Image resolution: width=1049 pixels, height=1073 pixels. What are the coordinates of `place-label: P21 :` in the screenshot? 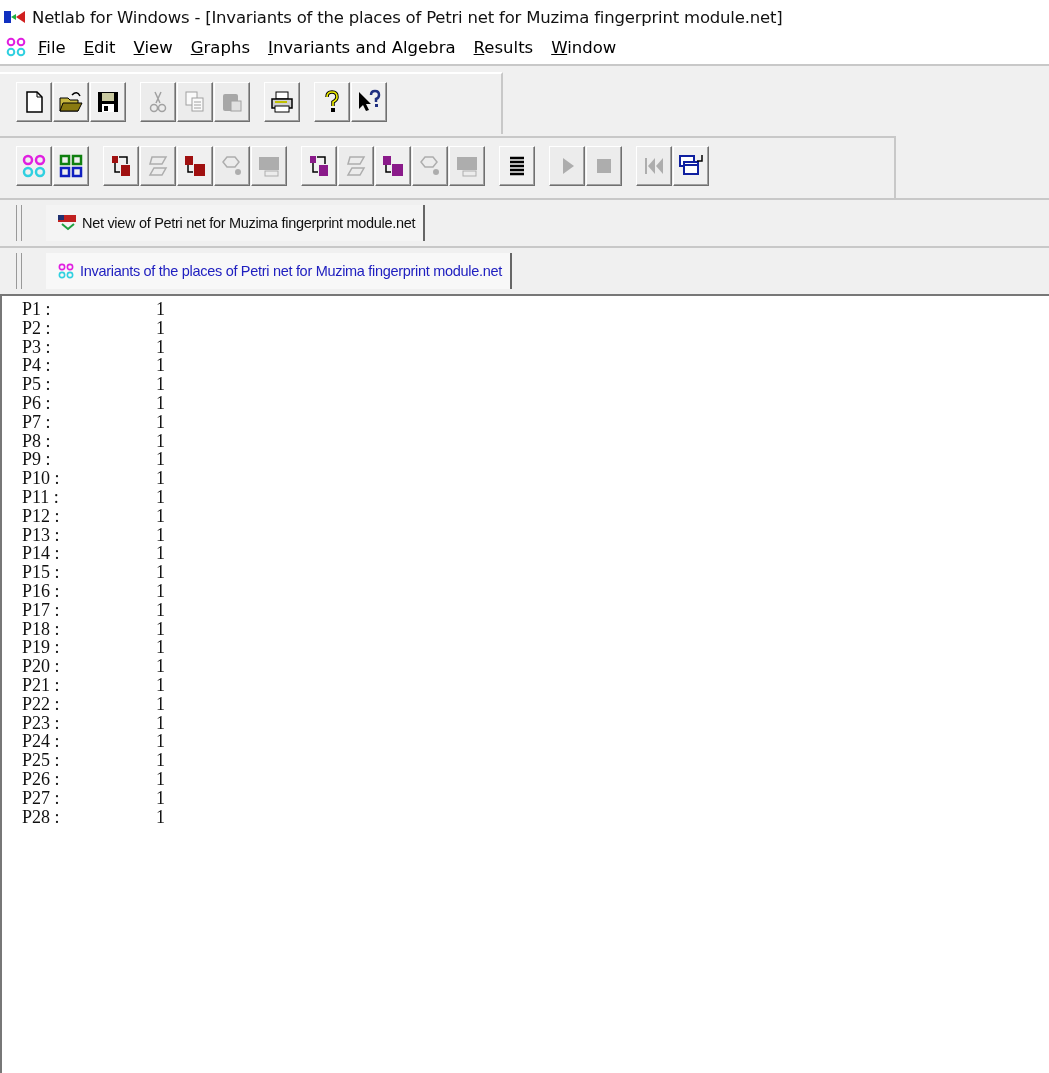 It's located at (41, 685).